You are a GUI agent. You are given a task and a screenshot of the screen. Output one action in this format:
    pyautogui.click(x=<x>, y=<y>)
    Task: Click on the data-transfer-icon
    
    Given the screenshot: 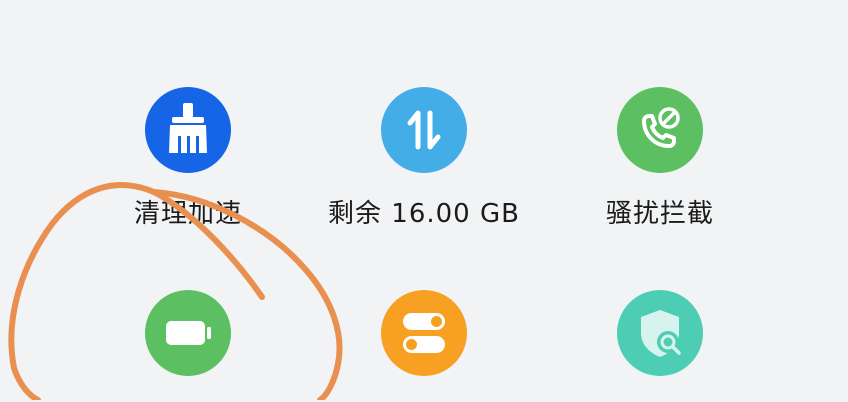 What is the action you would take?
    pyautogui.click(x=424, y=130)
    